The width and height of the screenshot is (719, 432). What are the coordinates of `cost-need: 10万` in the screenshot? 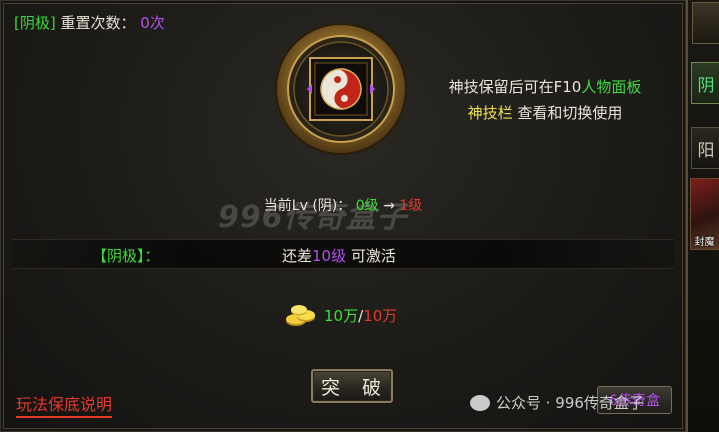 It's located at (380, 315).